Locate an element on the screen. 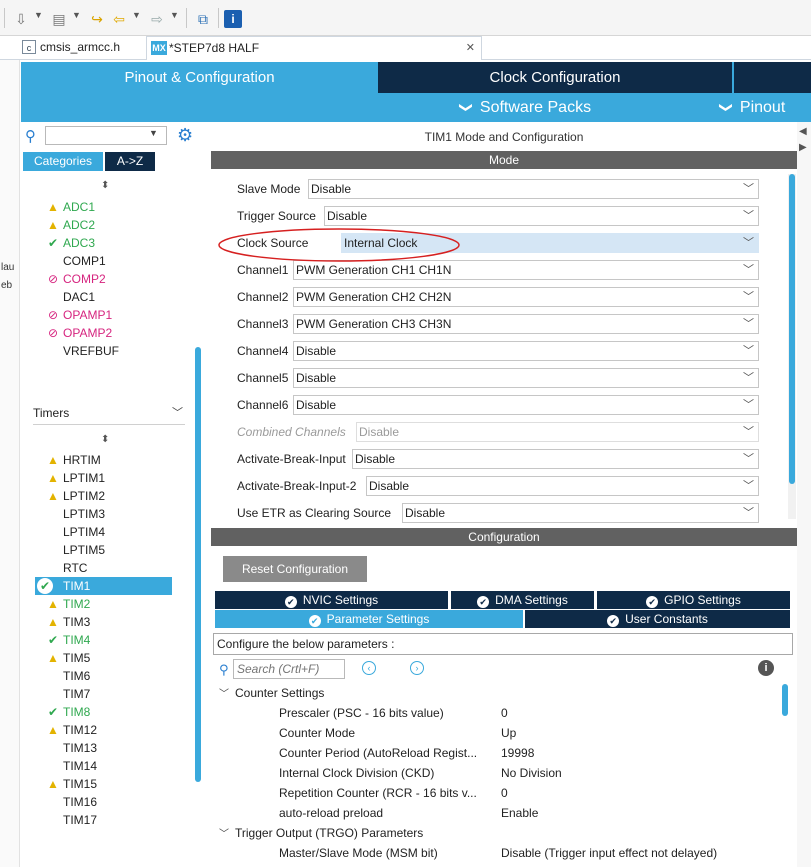  list-item: ⊘ COMP2 is located at coordinates (118, 279).